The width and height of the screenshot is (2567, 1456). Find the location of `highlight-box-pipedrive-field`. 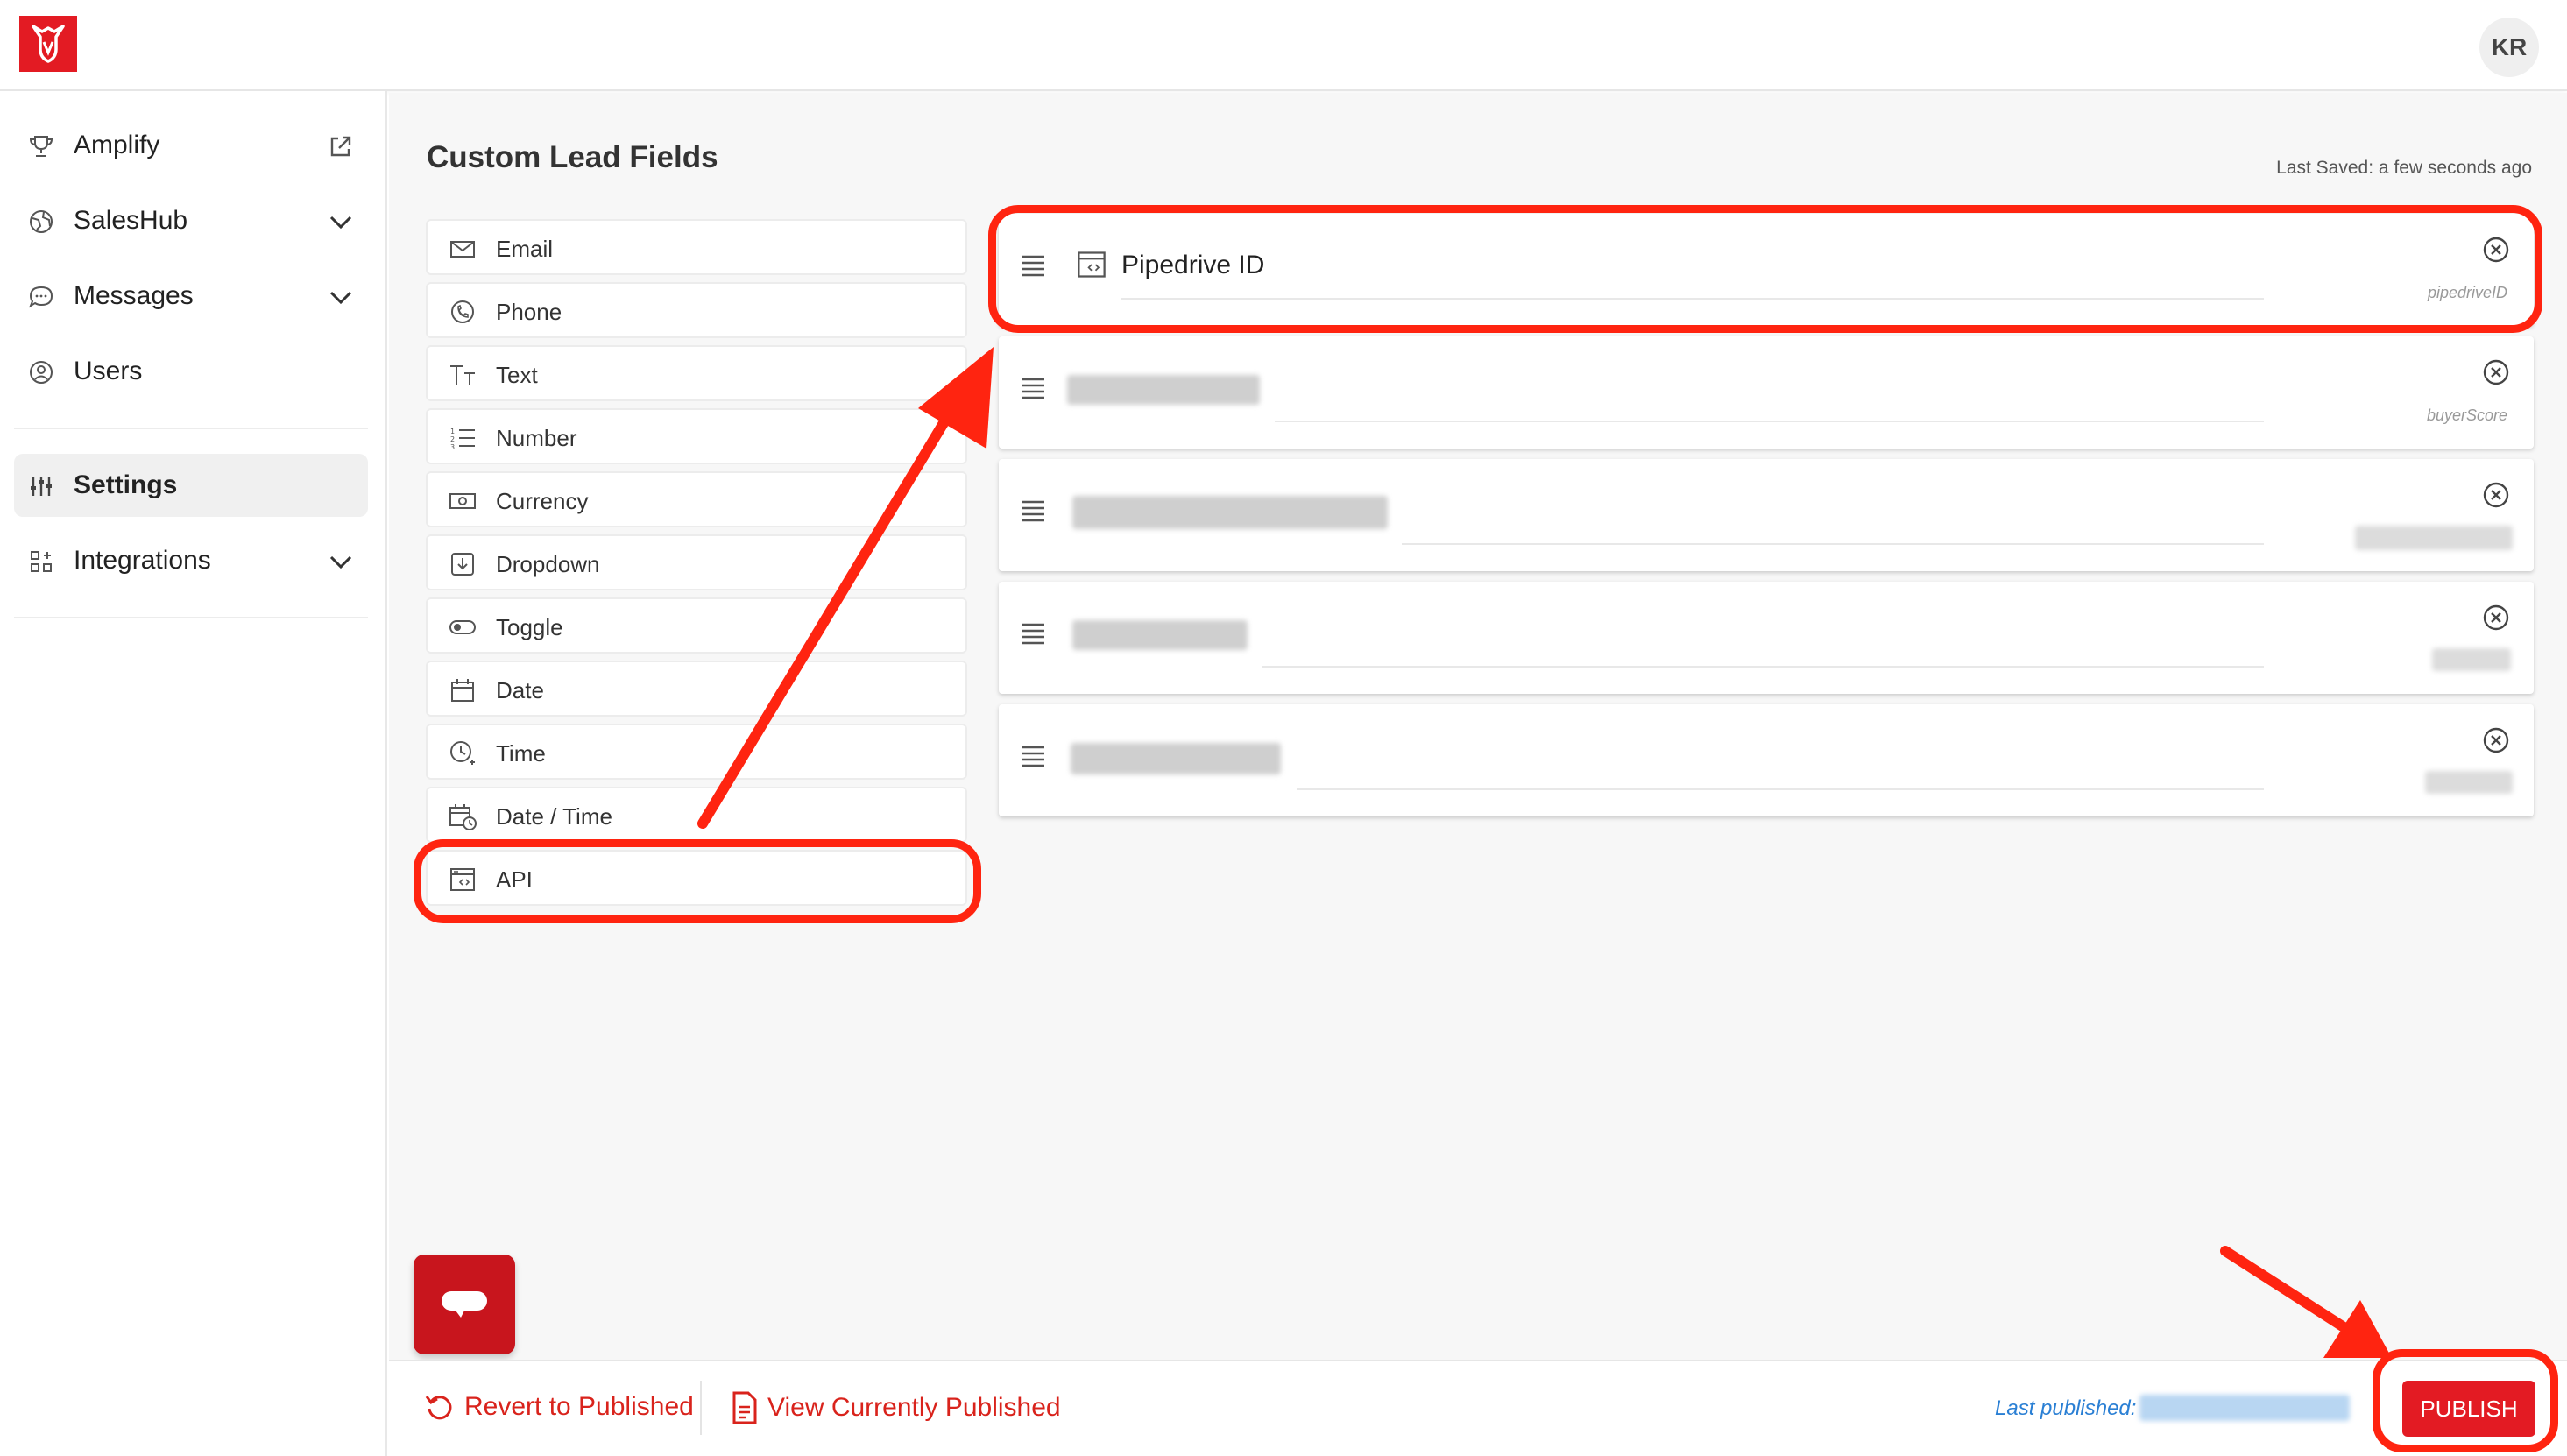

highlight-box-pipedrive-field is located at coordinates (1765, 269).